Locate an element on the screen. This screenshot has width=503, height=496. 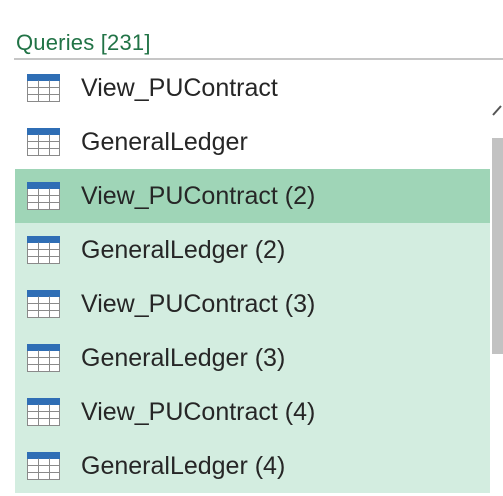
queries-header: Queries [231] is located at coordinates (83, 42).